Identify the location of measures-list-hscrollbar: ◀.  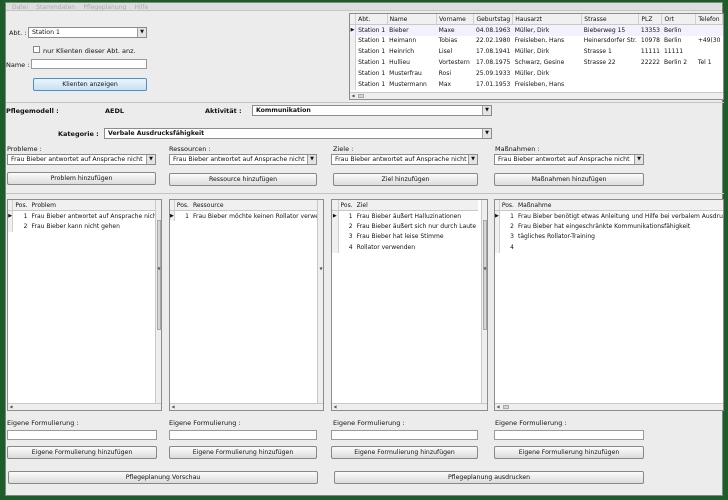
(609, 406).